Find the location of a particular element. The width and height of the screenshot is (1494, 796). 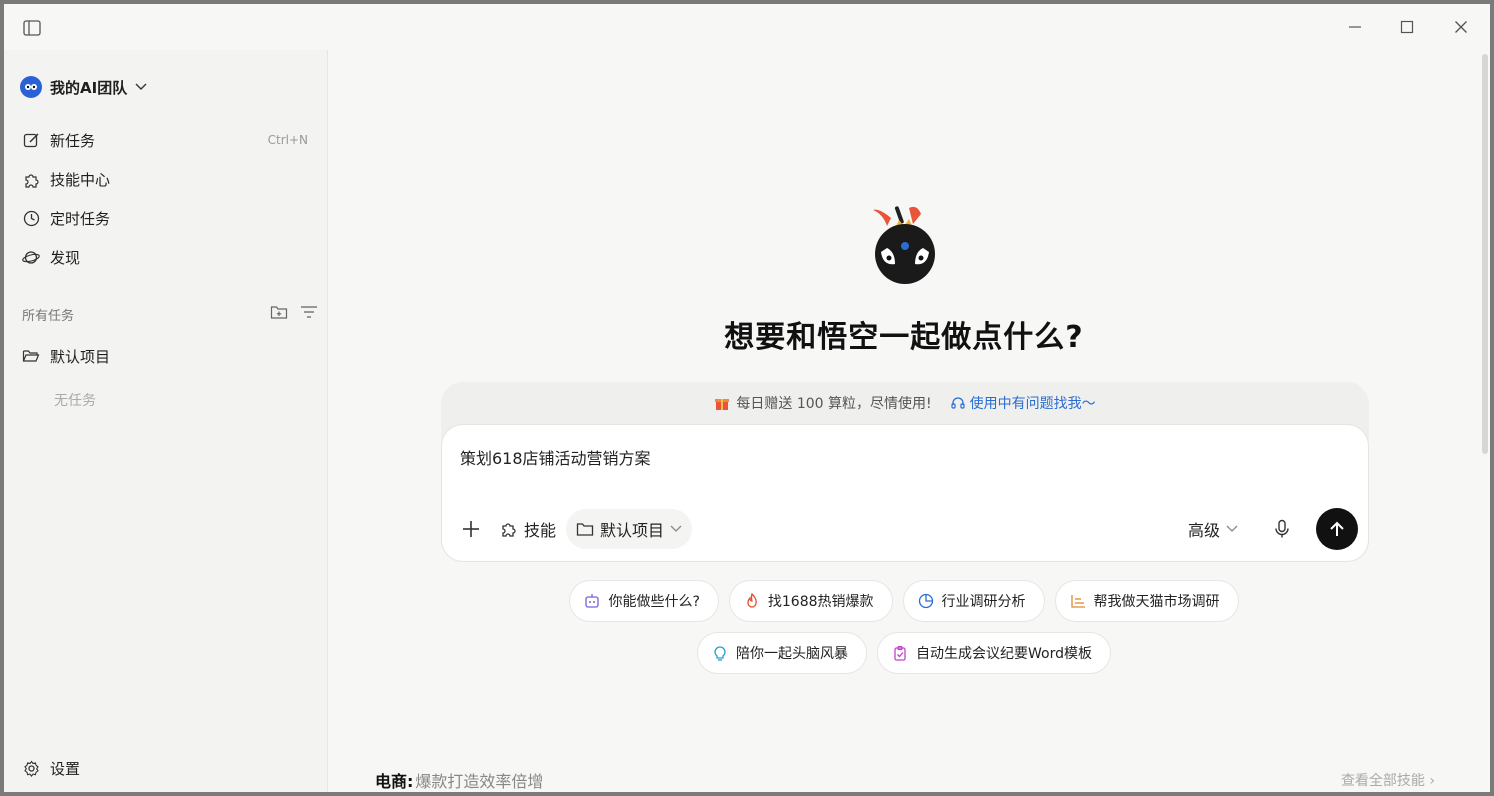

suggestion-chip: 行业调研分析 is located at coordinates (973, 601).